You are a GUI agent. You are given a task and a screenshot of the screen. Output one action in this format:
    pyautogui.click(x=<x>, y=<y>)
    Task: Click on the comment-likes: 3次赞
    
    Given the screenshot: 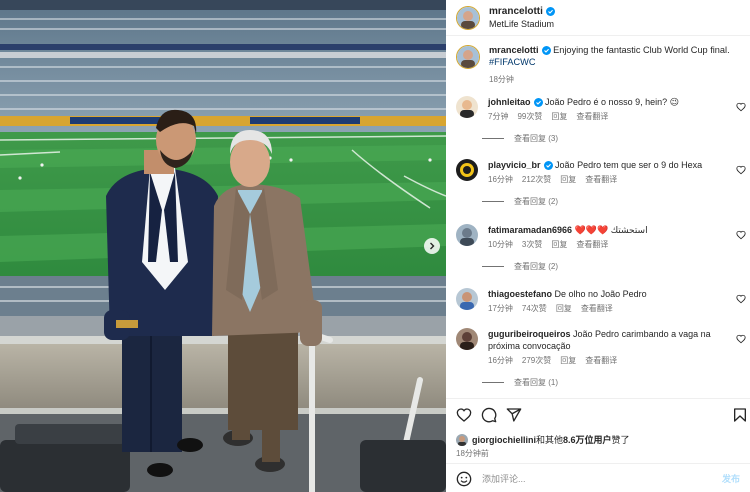 What is the action you would take?
    pyautogui.click(x=532, y=245)
    